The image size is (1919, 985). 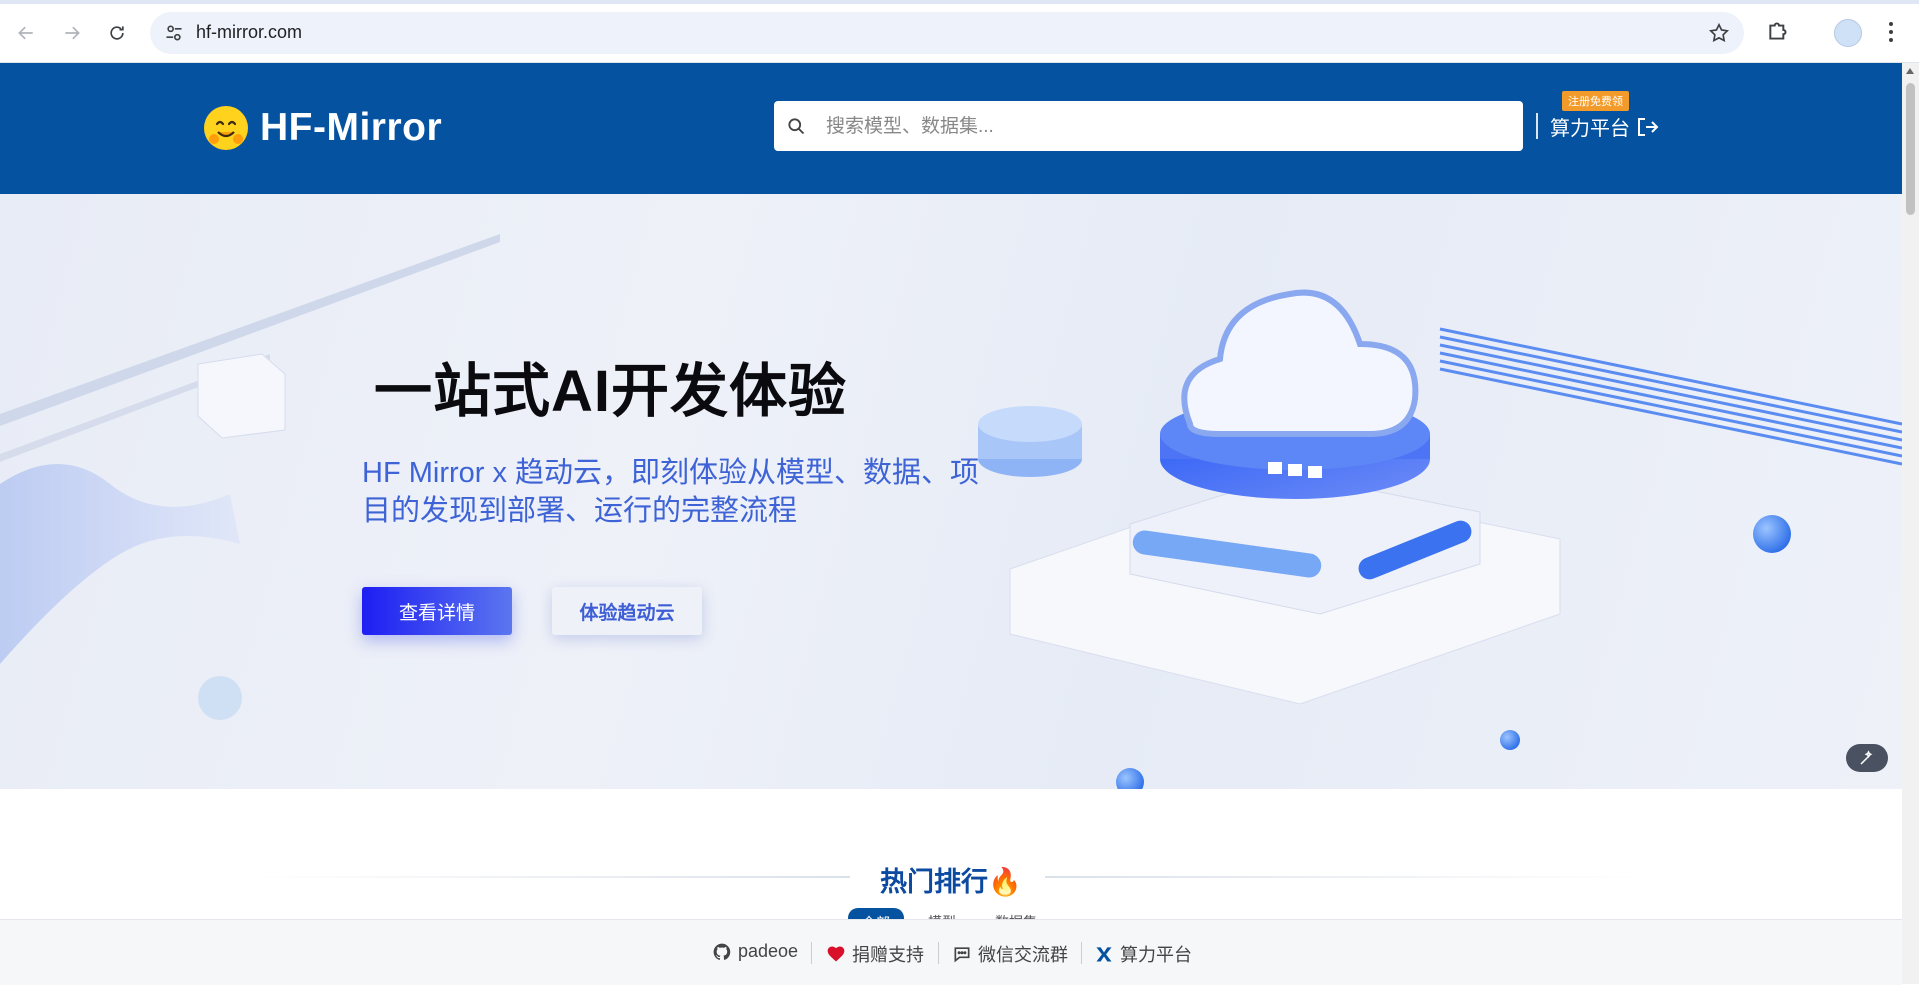 What do you see at coordinates (627, 611) in the screenshot?
I see `try-virtaicloud-button: 体验趋动云` at bounding box center [627, 611].